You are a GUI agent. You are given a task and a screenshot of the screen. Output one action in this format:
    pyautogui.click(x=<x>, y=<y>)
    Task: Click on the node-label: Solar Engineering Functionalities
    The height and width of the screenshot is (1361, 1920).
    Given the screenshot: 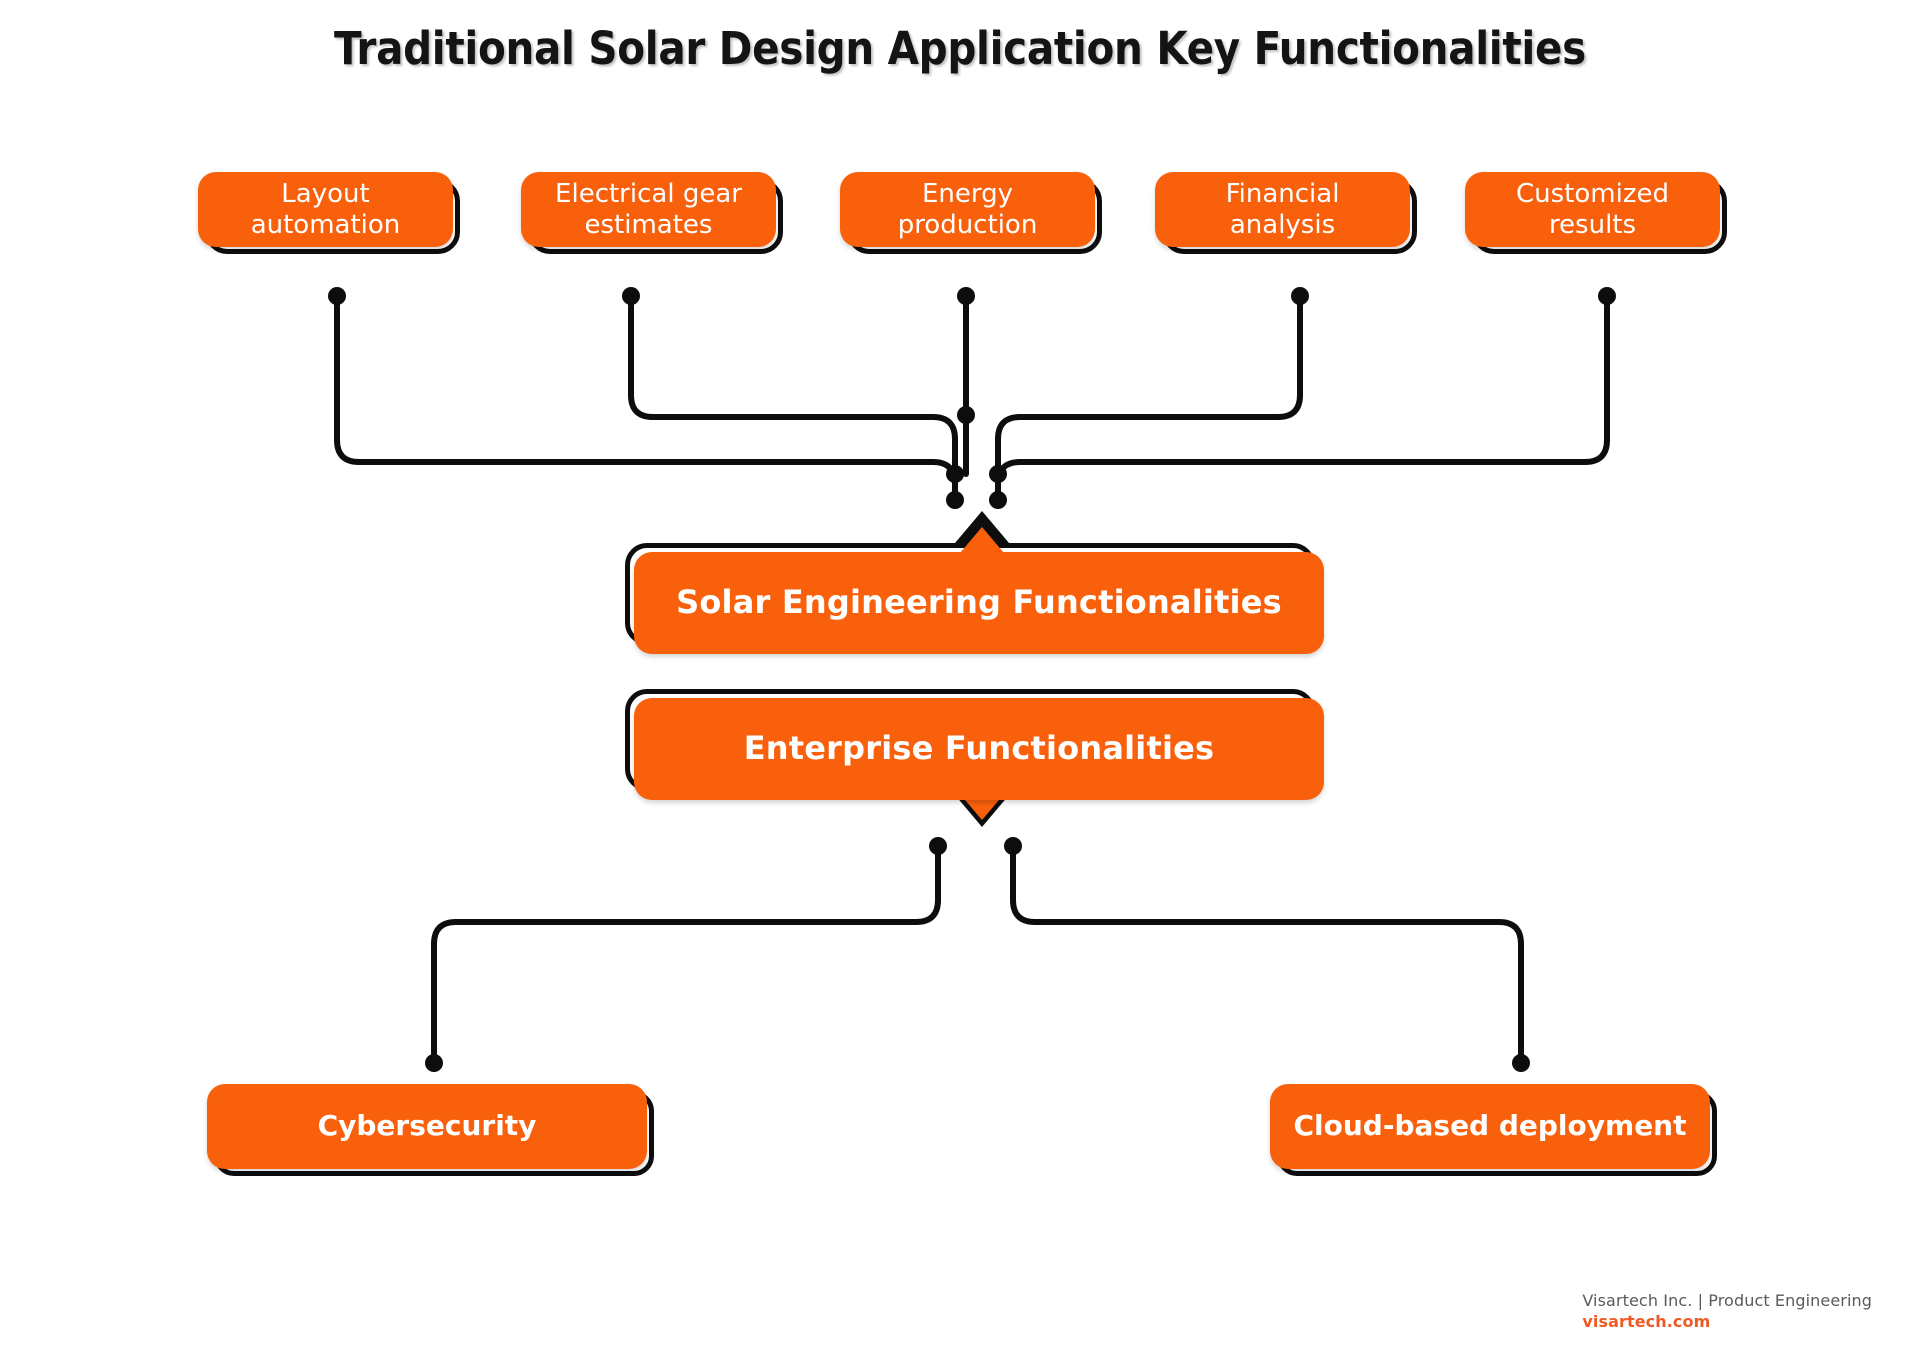 What is the action you would take?
    pyautogui.click(x=979, y=602)
    